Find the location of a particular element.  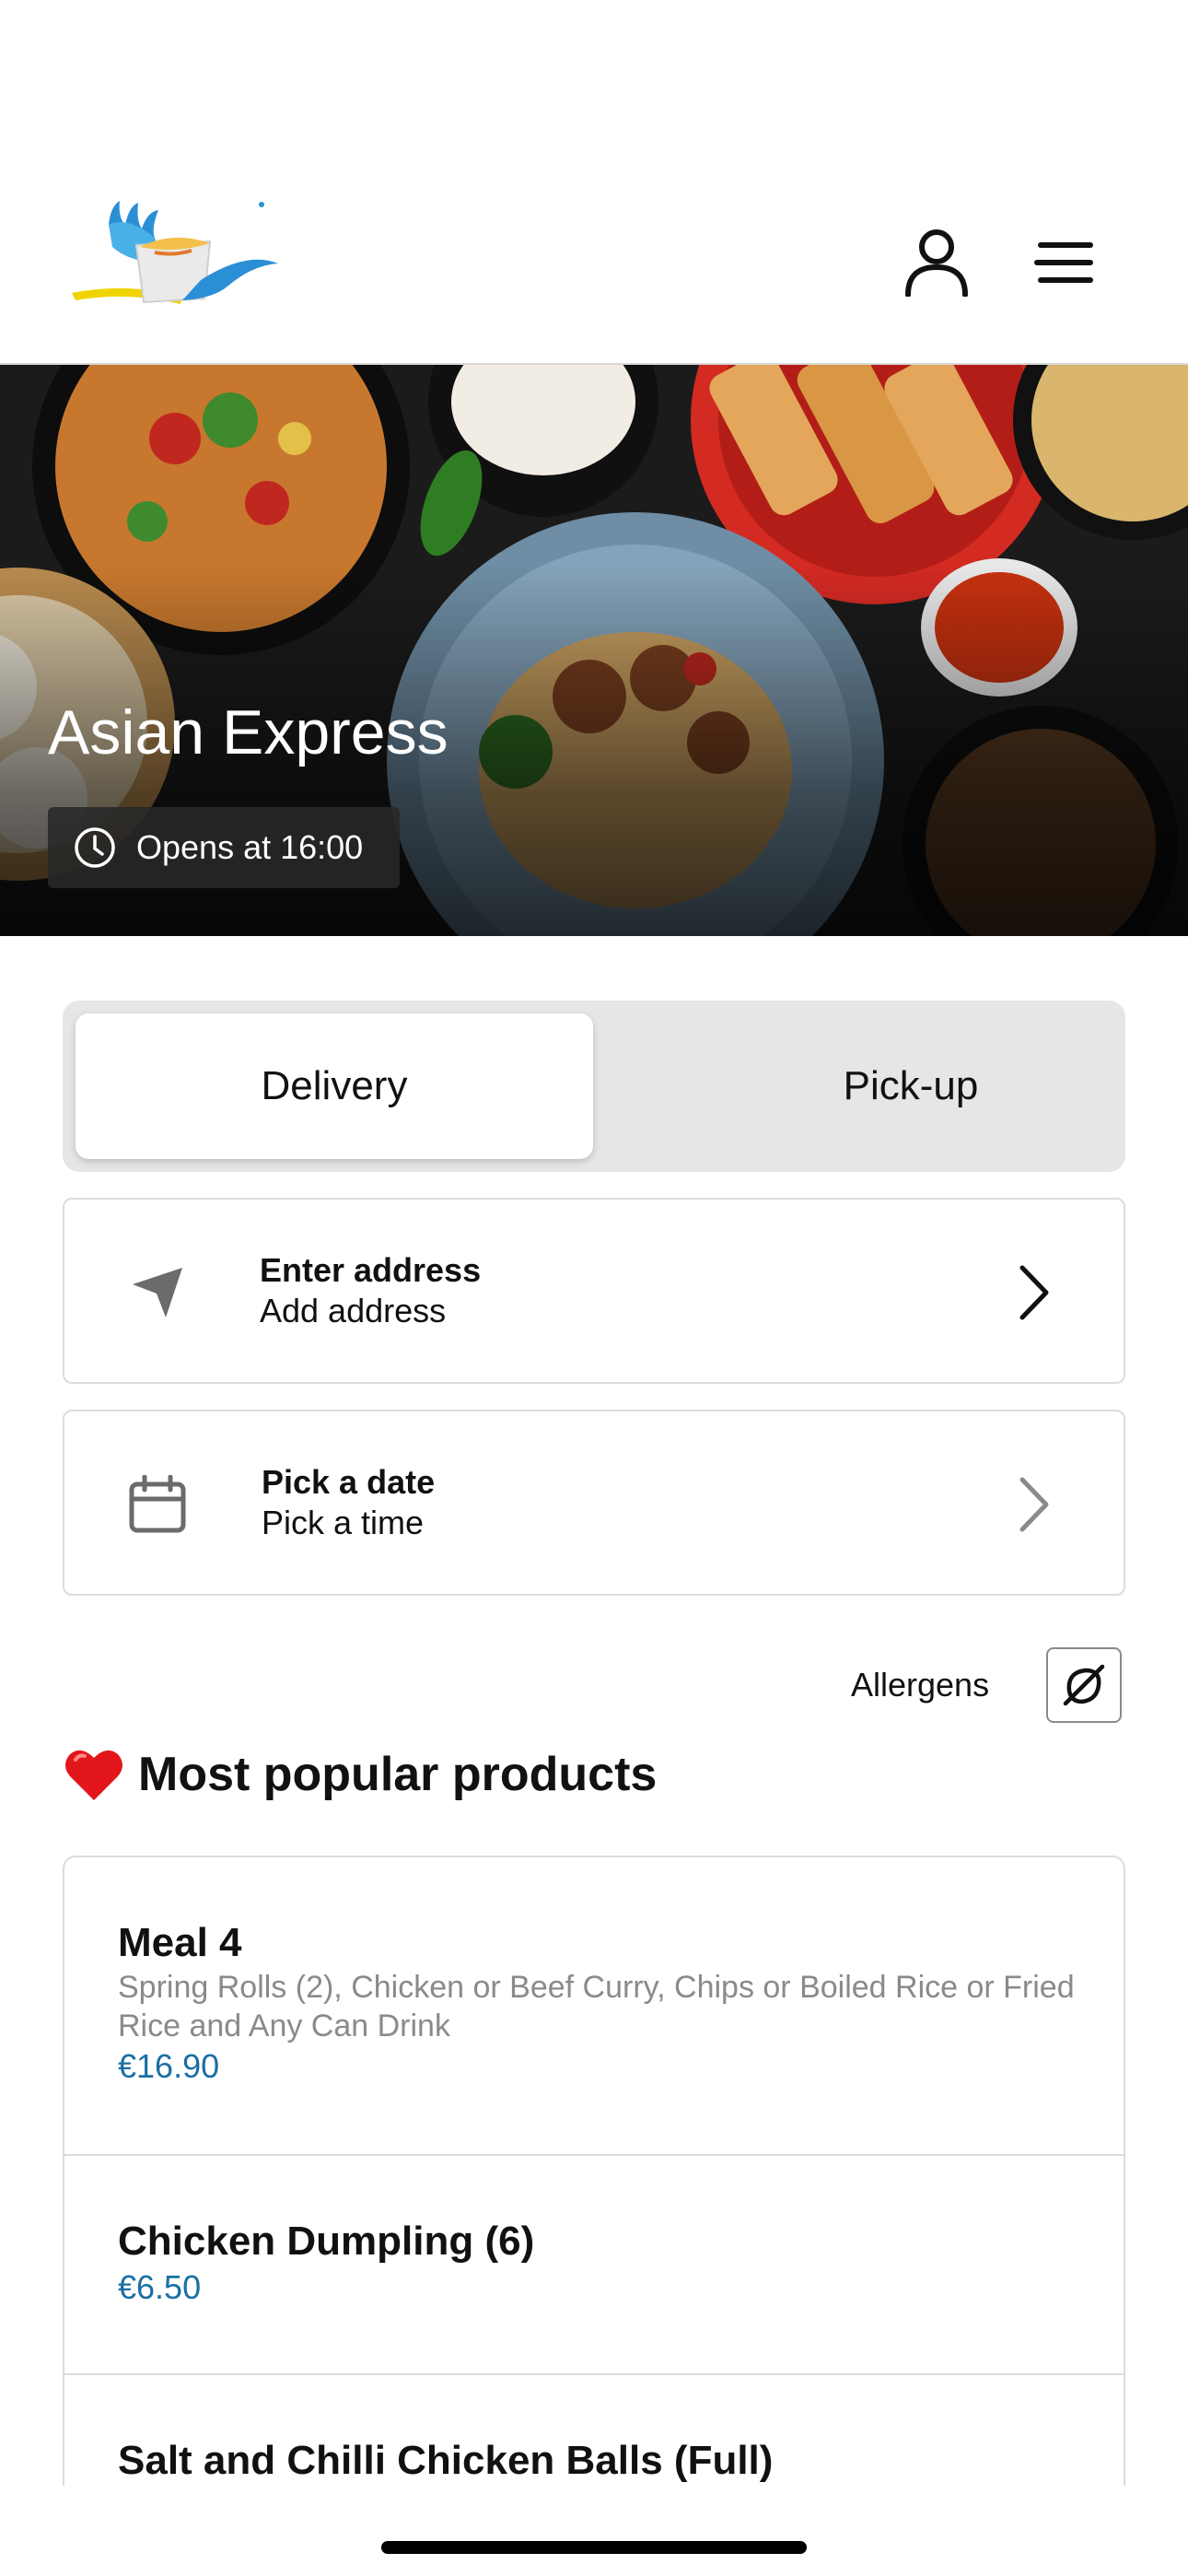

popular-products-heading: Most popular products is located at coordinates (360, 1774).